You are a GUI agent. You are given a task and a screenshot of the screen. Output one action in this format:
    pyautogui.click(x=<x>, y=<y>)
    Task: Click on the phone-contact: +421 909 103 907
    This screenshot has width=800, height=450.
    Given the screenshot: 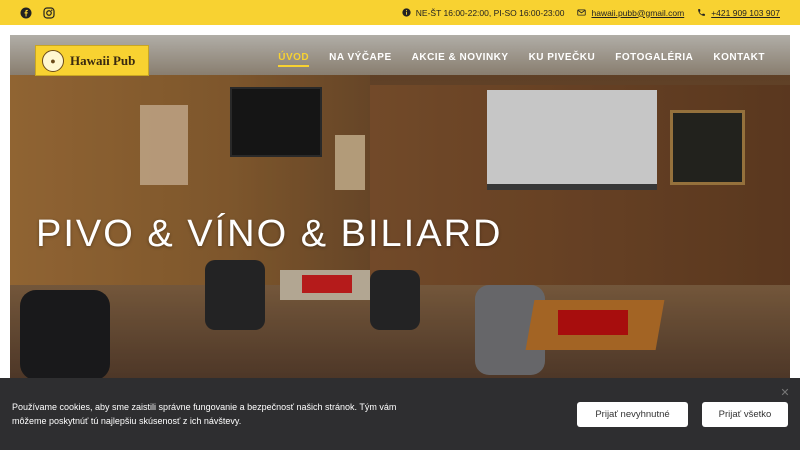 What is the action you would take?
    pyautogui.click(x=738, y=13)
    